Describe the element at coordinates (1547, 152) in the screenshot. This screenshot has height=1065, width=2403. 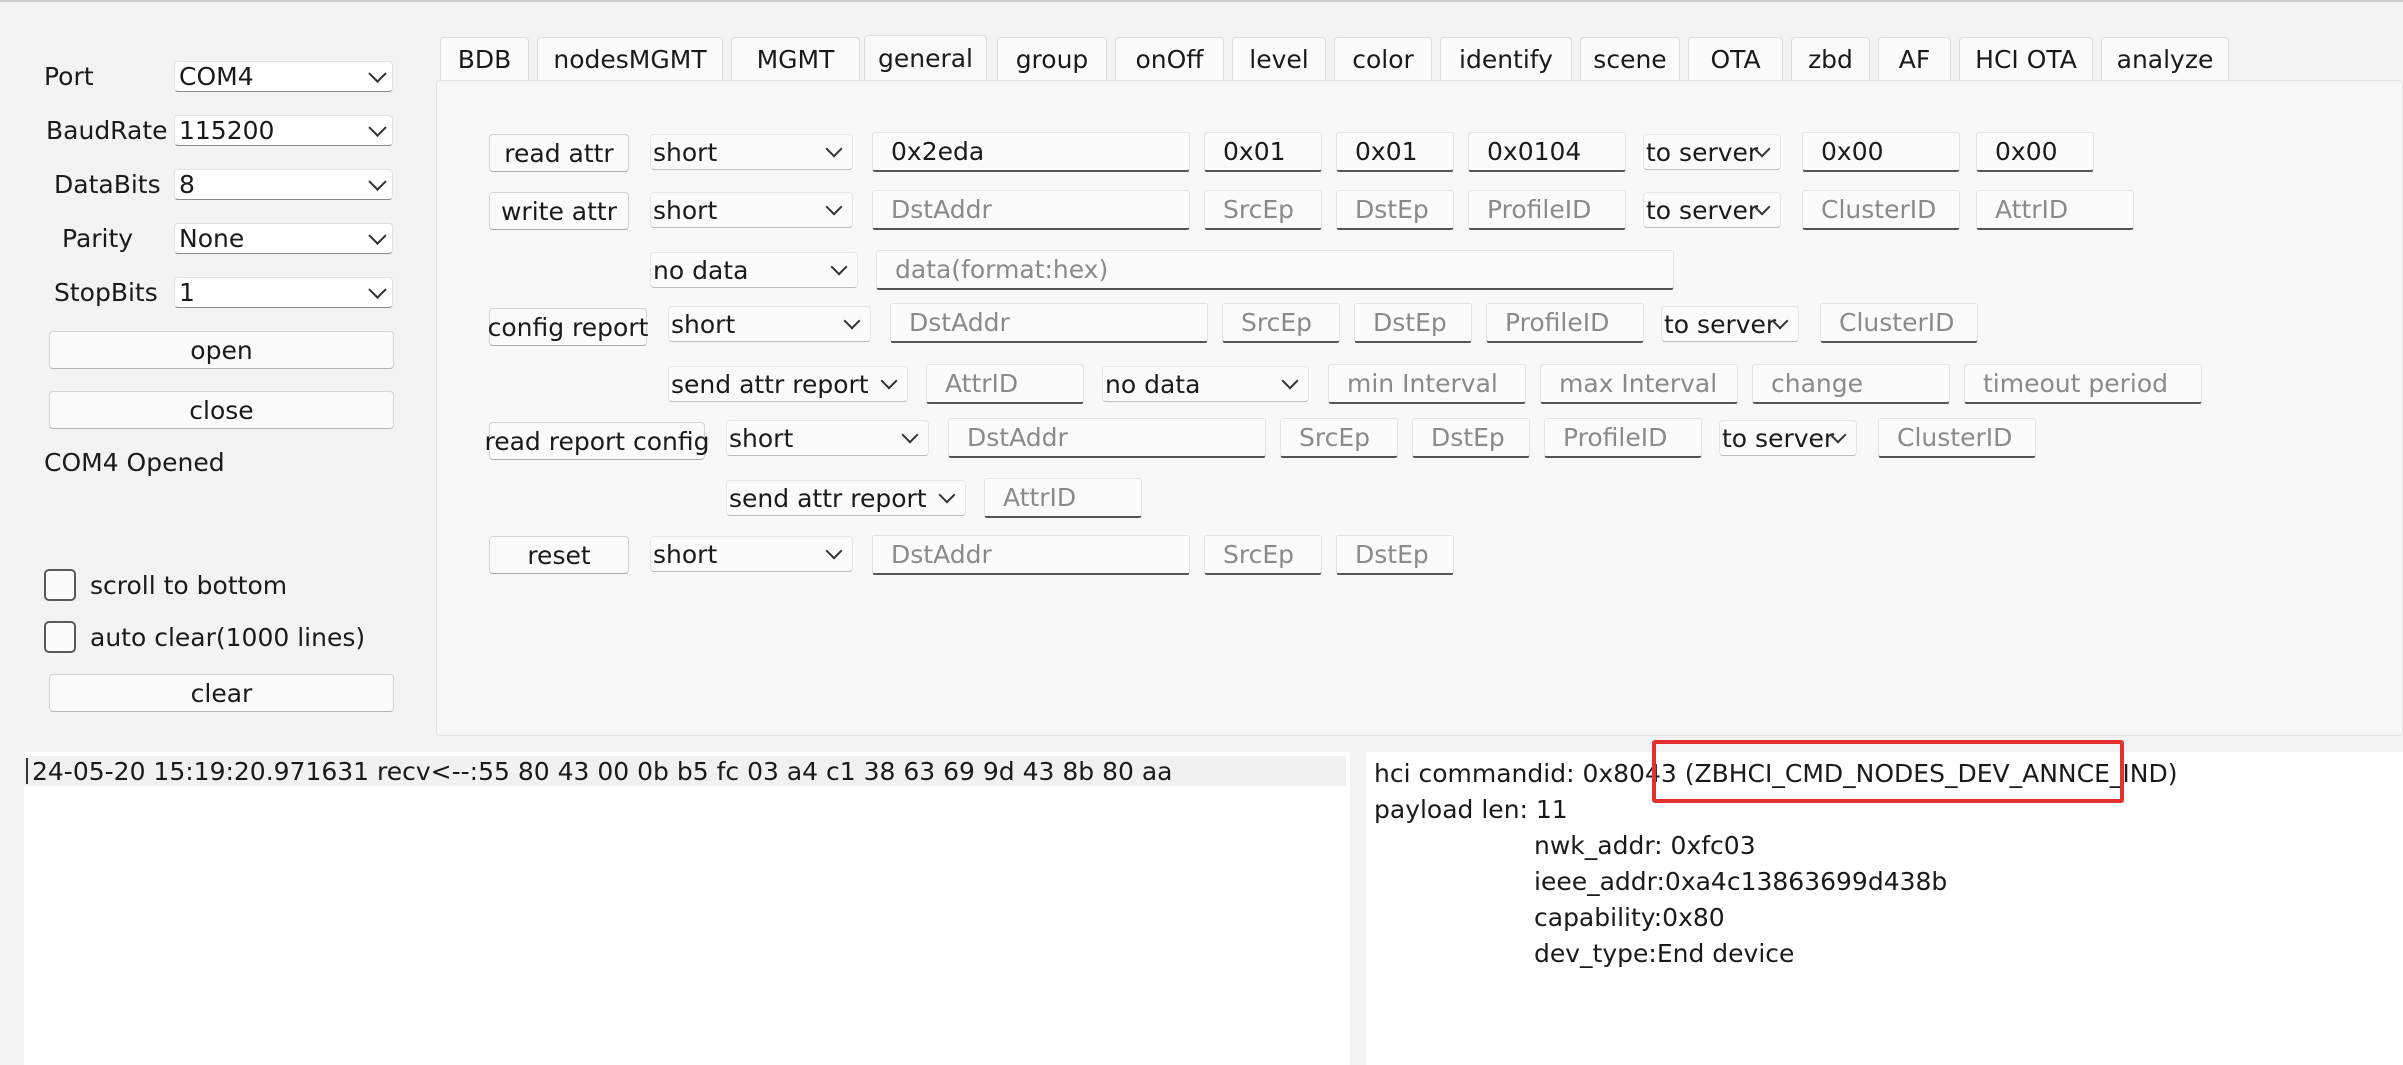
I see `read-attr-profile-id-input: 0x0104` at that location.